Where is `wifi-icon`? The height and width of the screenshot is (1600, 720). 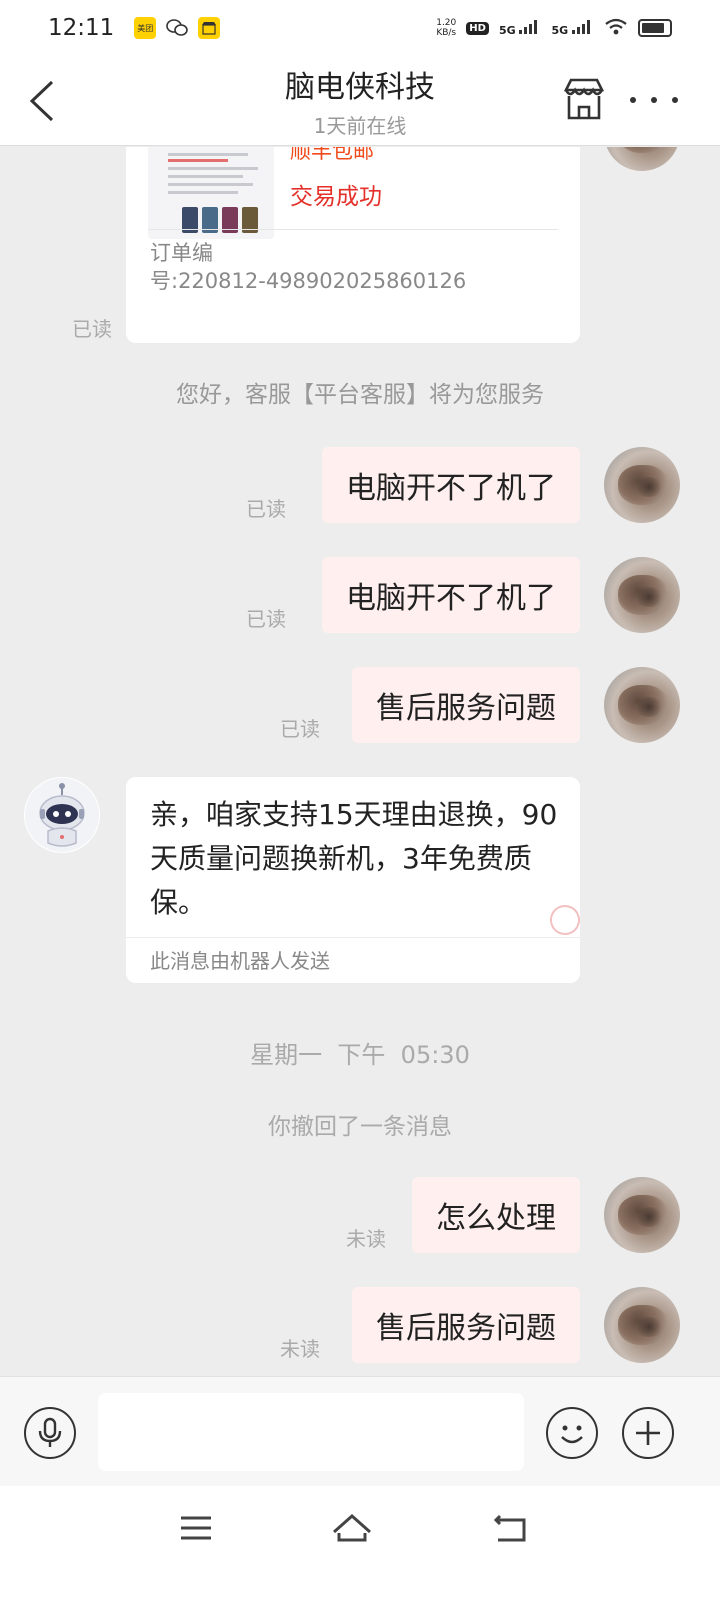 wifi-icon is located at coordinates (616, 28).